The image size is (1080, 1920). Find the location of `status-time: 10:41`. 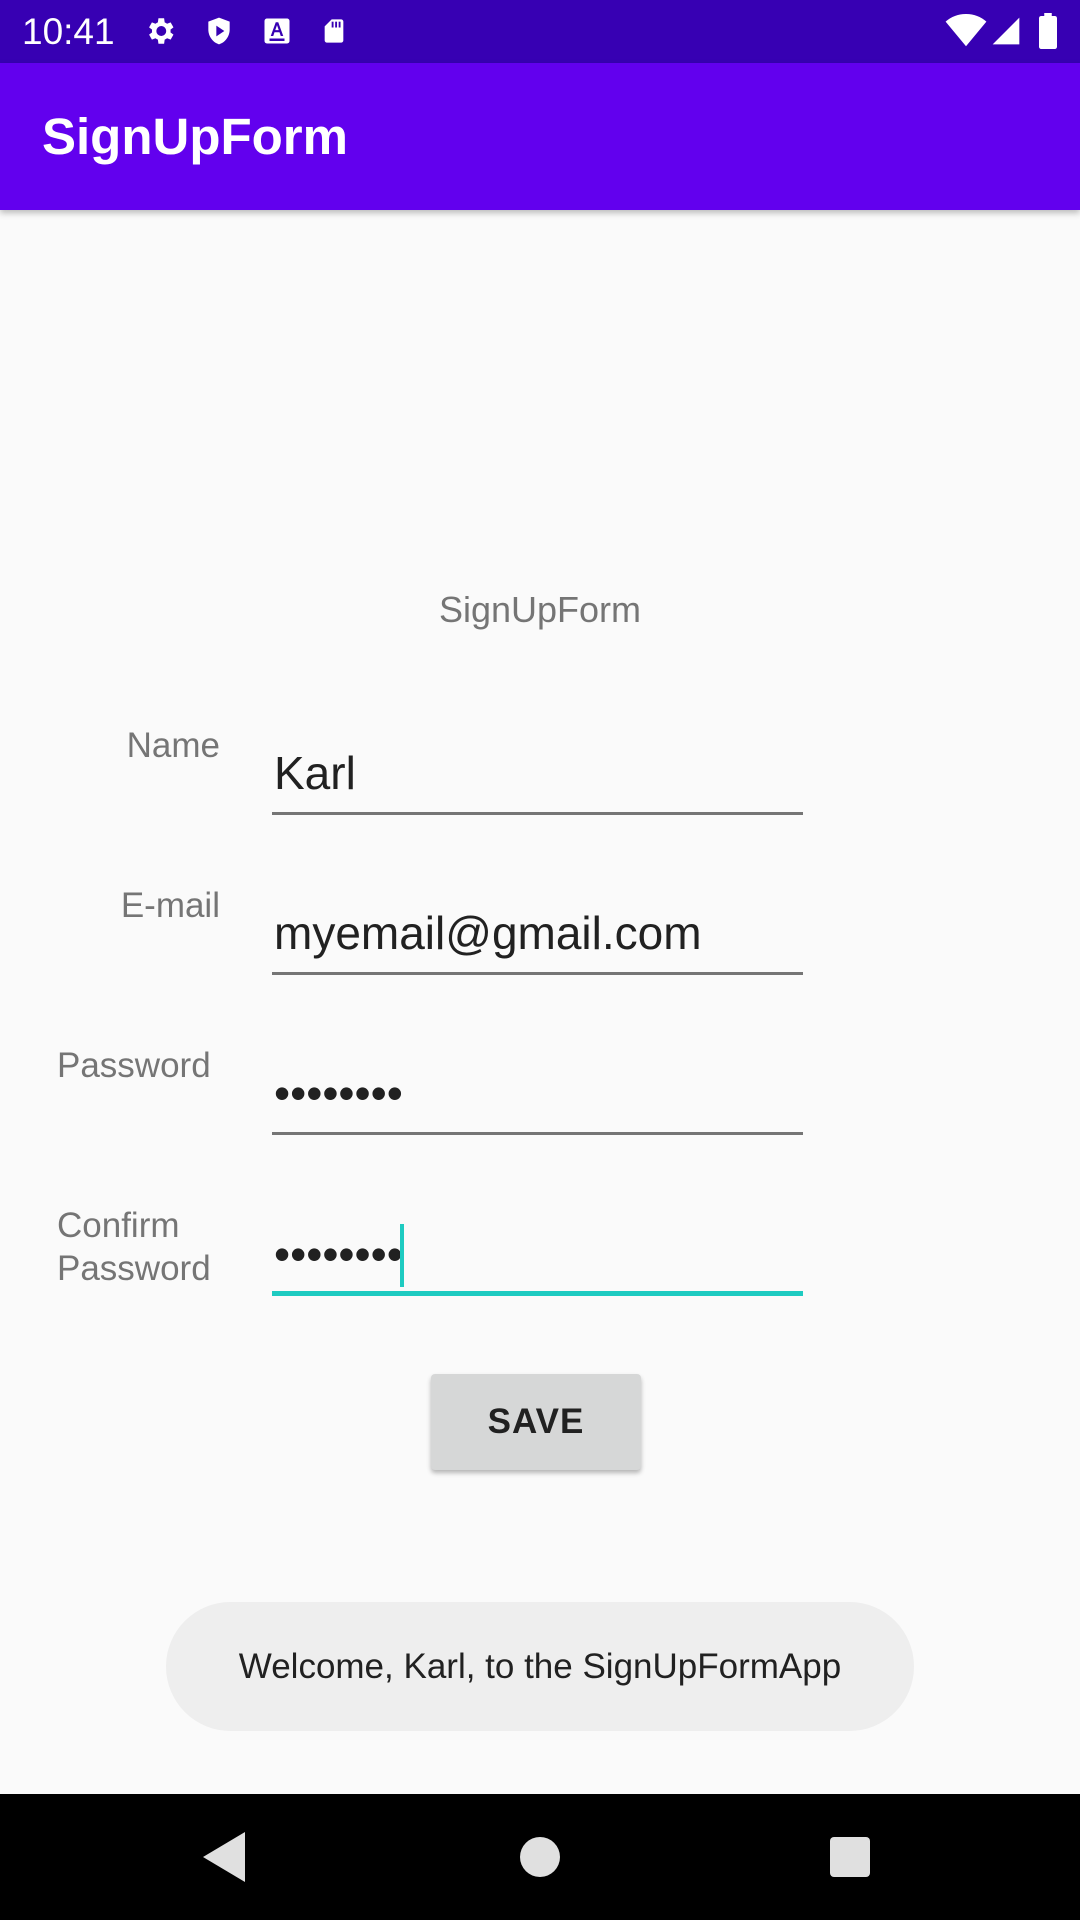

status-time: 10:41 is located at coordinates (68, 31).